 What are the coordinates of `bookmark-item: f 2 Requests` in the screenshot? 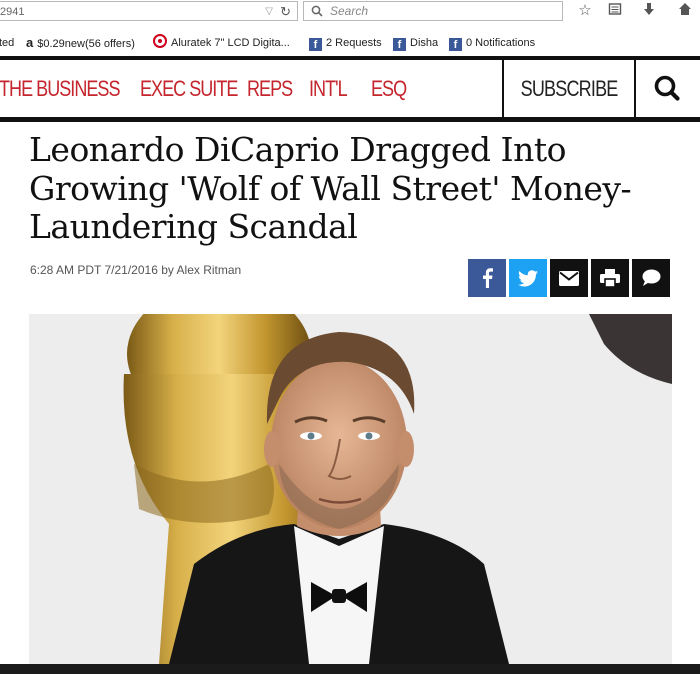 It's located at (345, 43).